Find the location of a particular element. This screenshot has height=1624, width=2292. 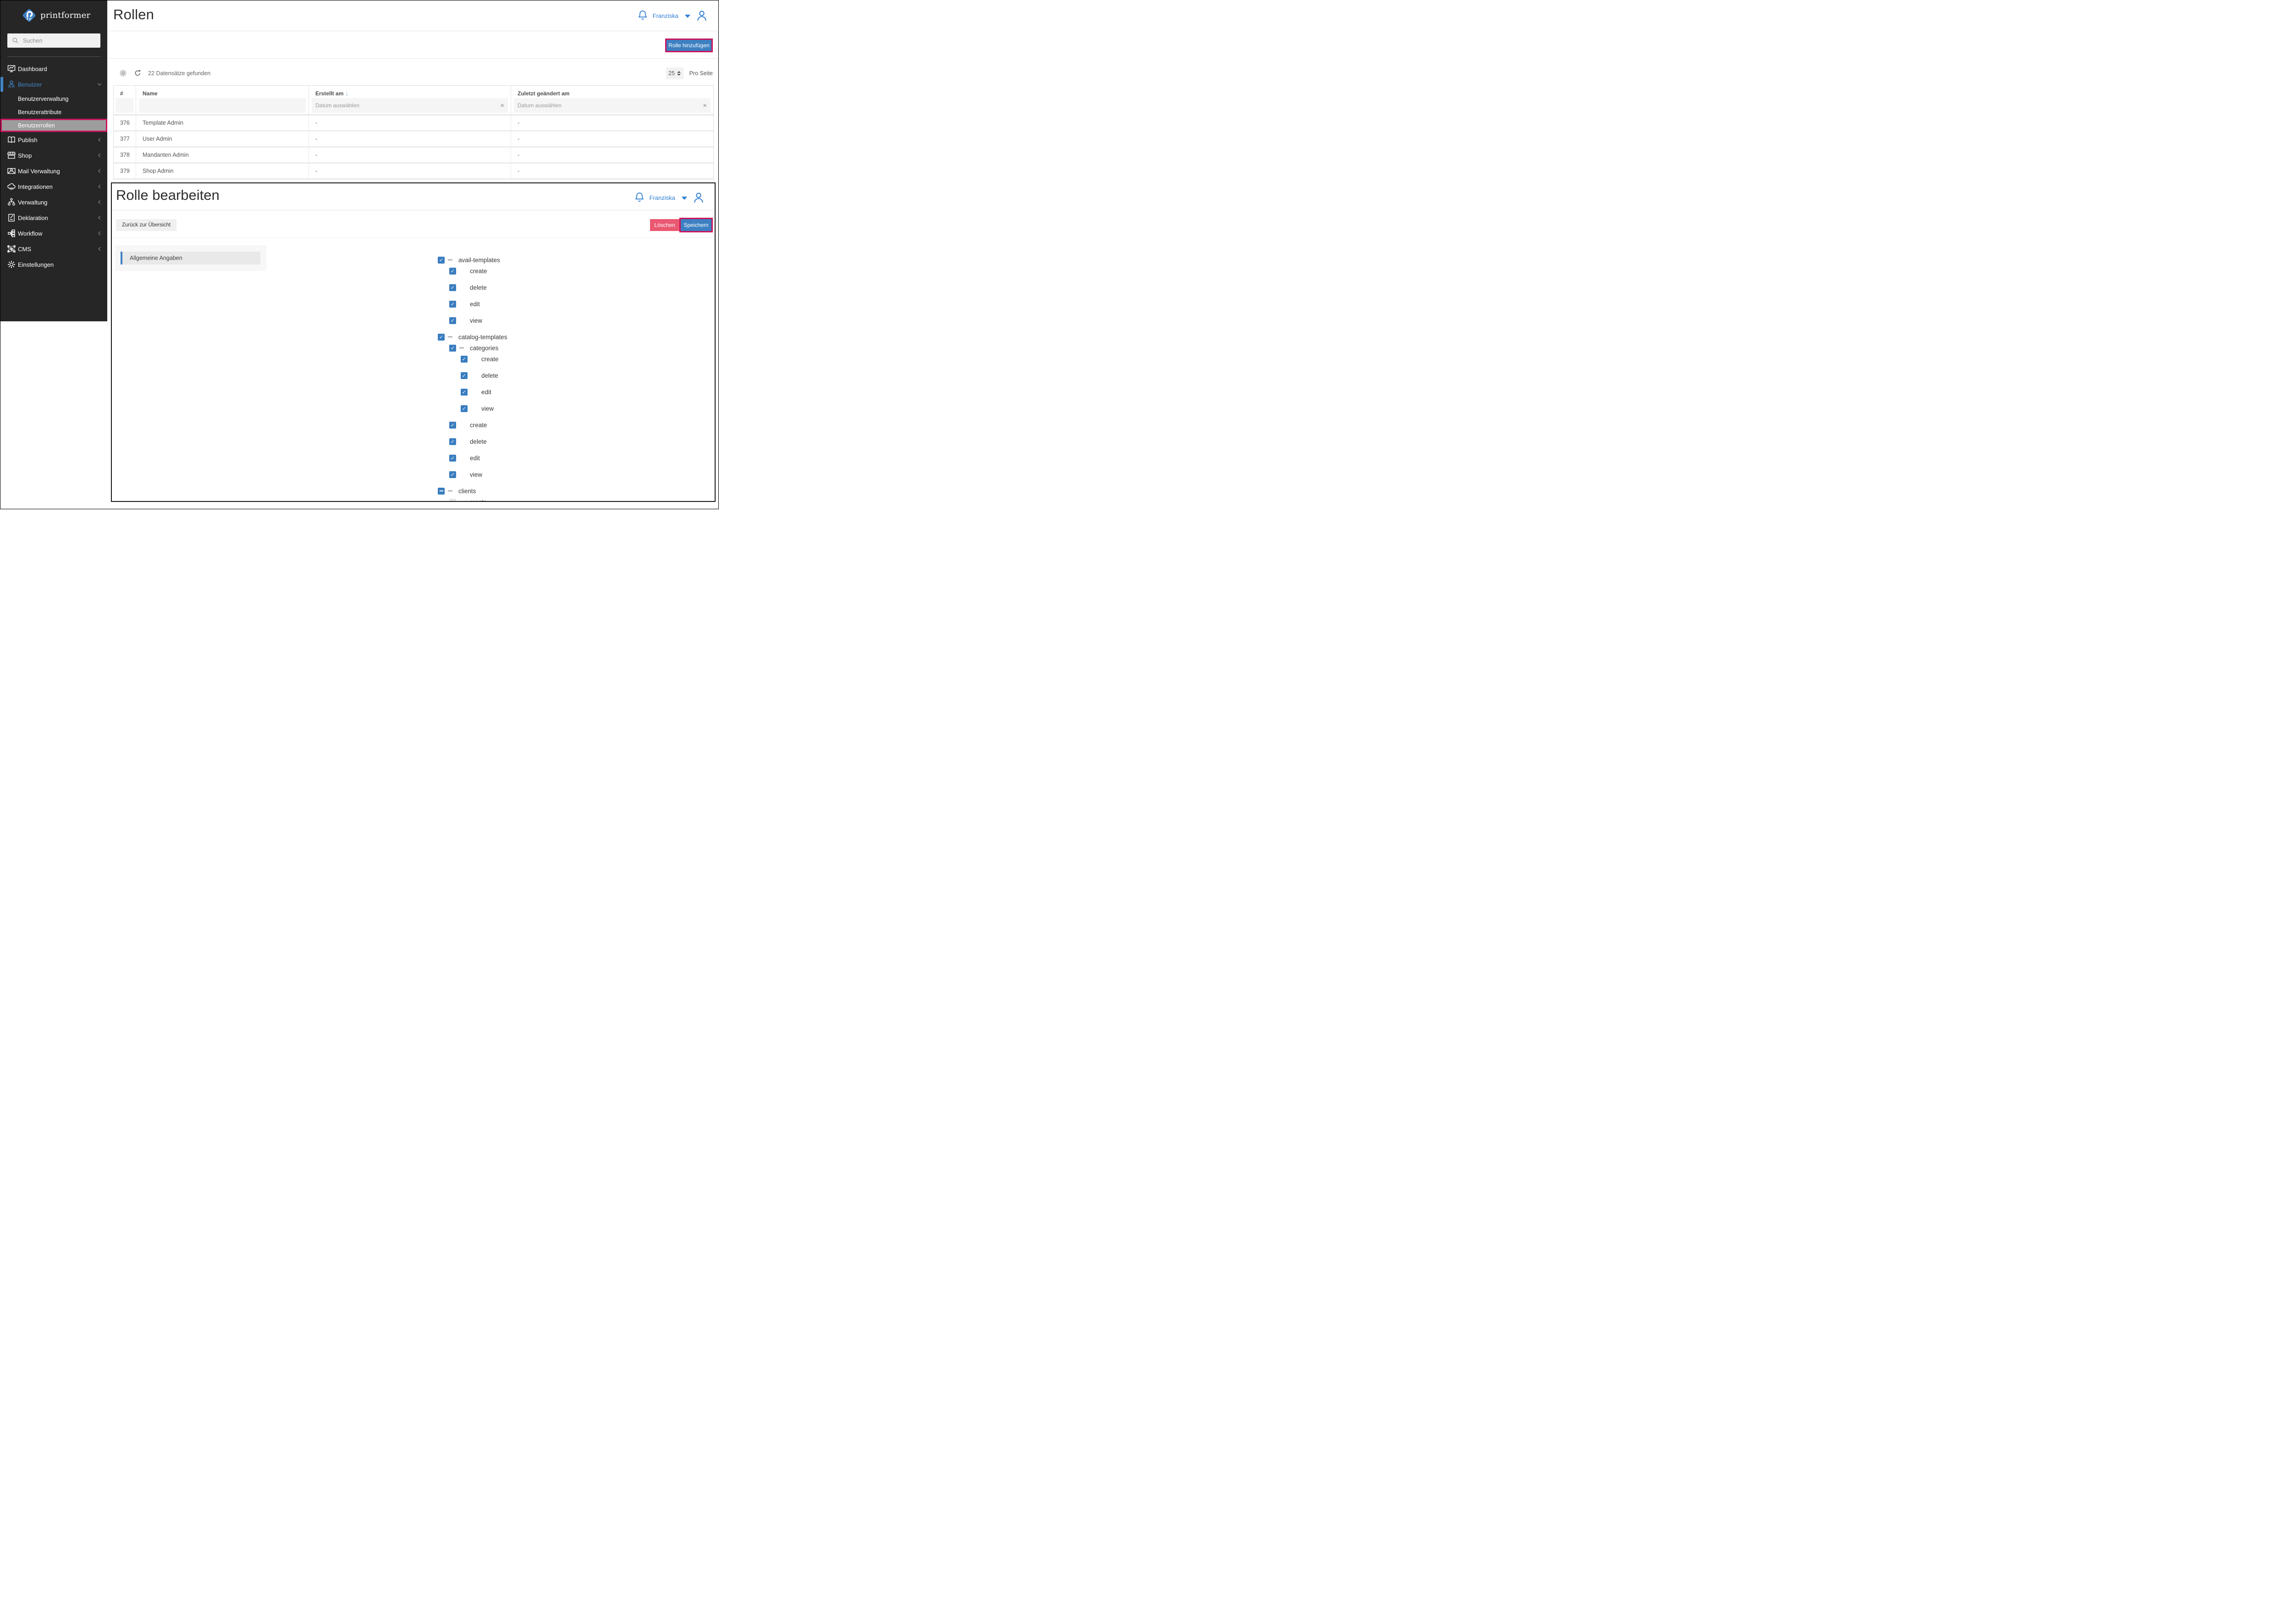

table-row: 379 Shop Admin - - is located at coordinates (413, 172).